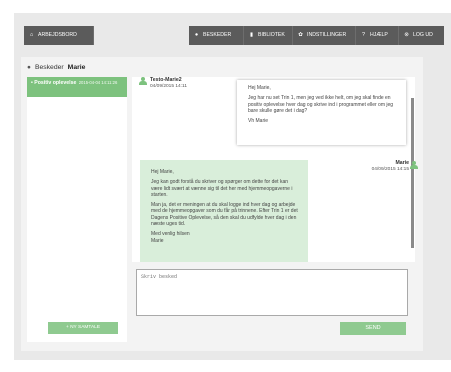 This screenshot has height=372, width=451. Describe the element at coordinates (412, 173) in the screenshot. I see `thread-scrollbar` at that location.